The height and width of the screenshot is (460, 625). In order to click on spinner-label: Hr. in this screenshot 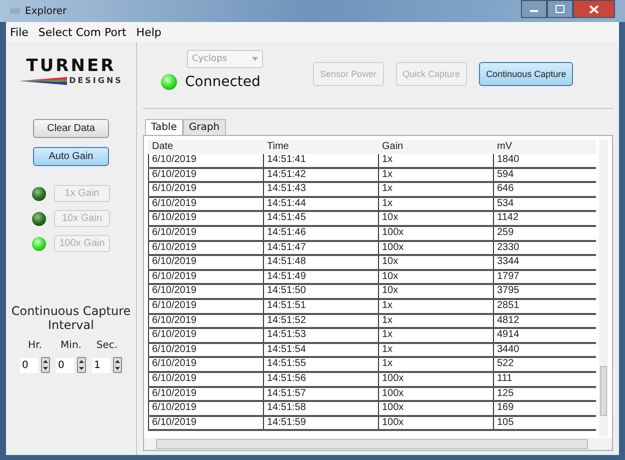, I will do `click(35, 345)`.